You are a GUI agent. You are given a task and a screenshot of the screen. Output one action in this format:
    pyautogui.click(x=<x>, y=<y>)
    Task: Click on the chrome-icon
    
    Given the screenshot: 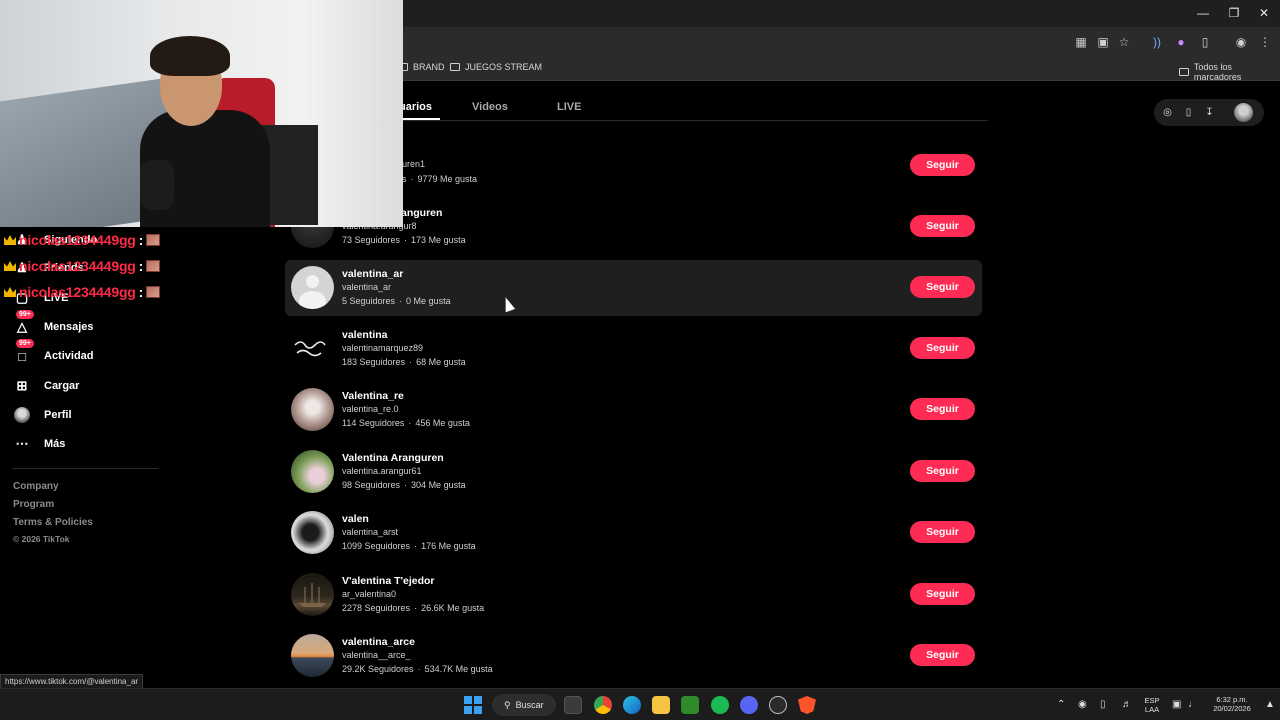 What is the action you would take?
    pyautogui.click(x=603, y=705)
    